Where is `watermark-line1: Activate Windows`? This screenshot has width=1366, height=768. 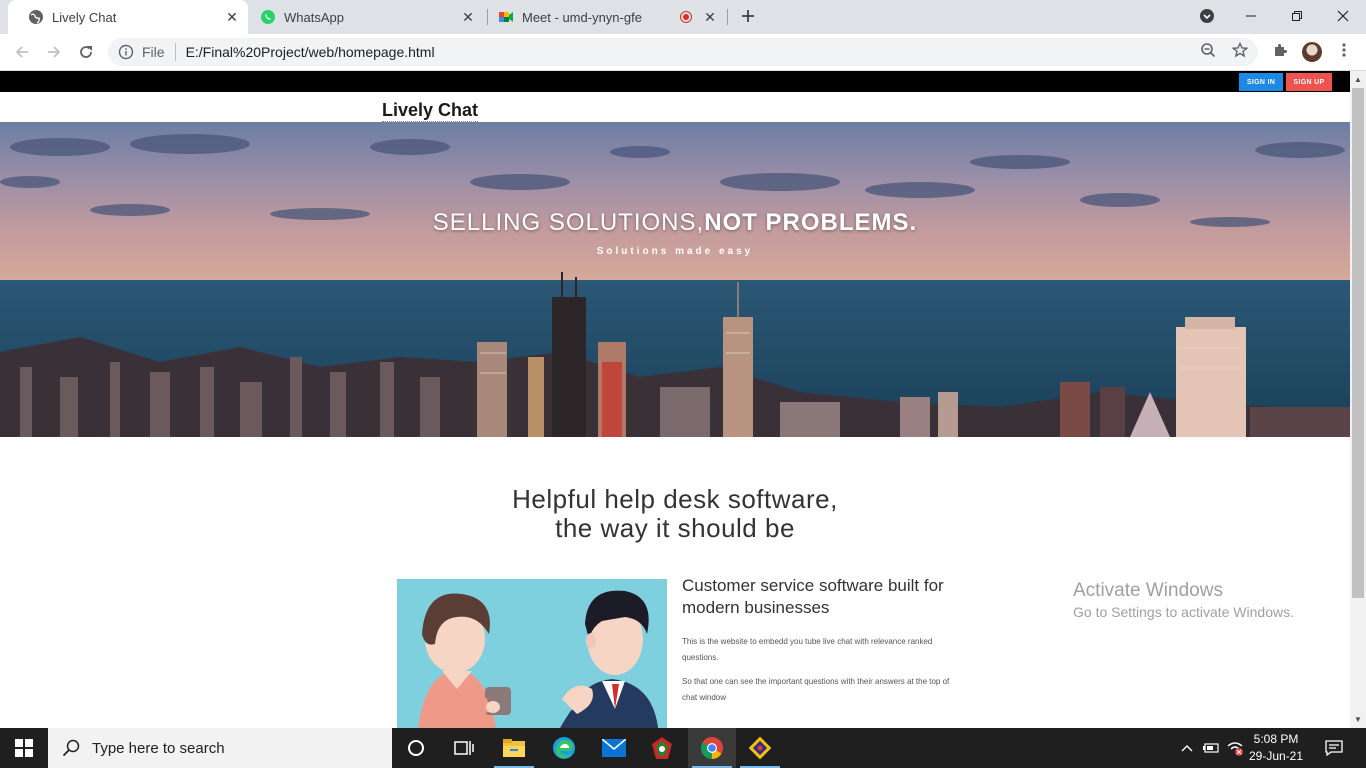
watermark-line1: Activate Windows is located at coordinates (1148, 590).